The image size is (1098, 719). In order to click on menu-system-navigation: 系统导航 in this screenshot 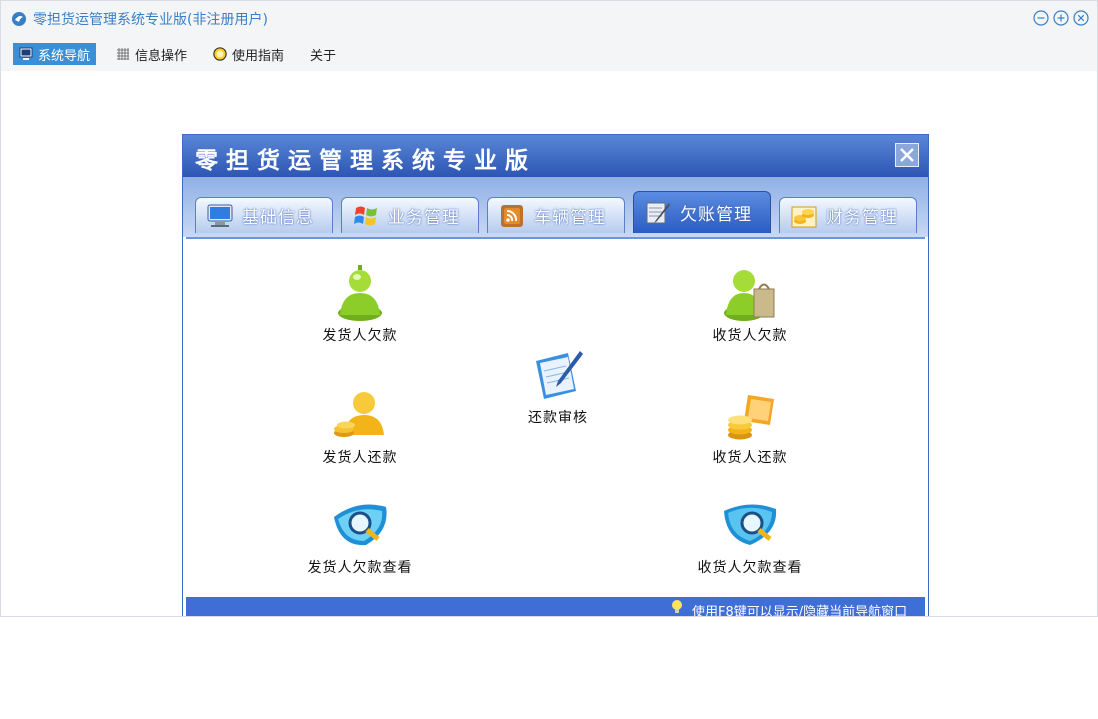, I will do `click(55, 54)`.